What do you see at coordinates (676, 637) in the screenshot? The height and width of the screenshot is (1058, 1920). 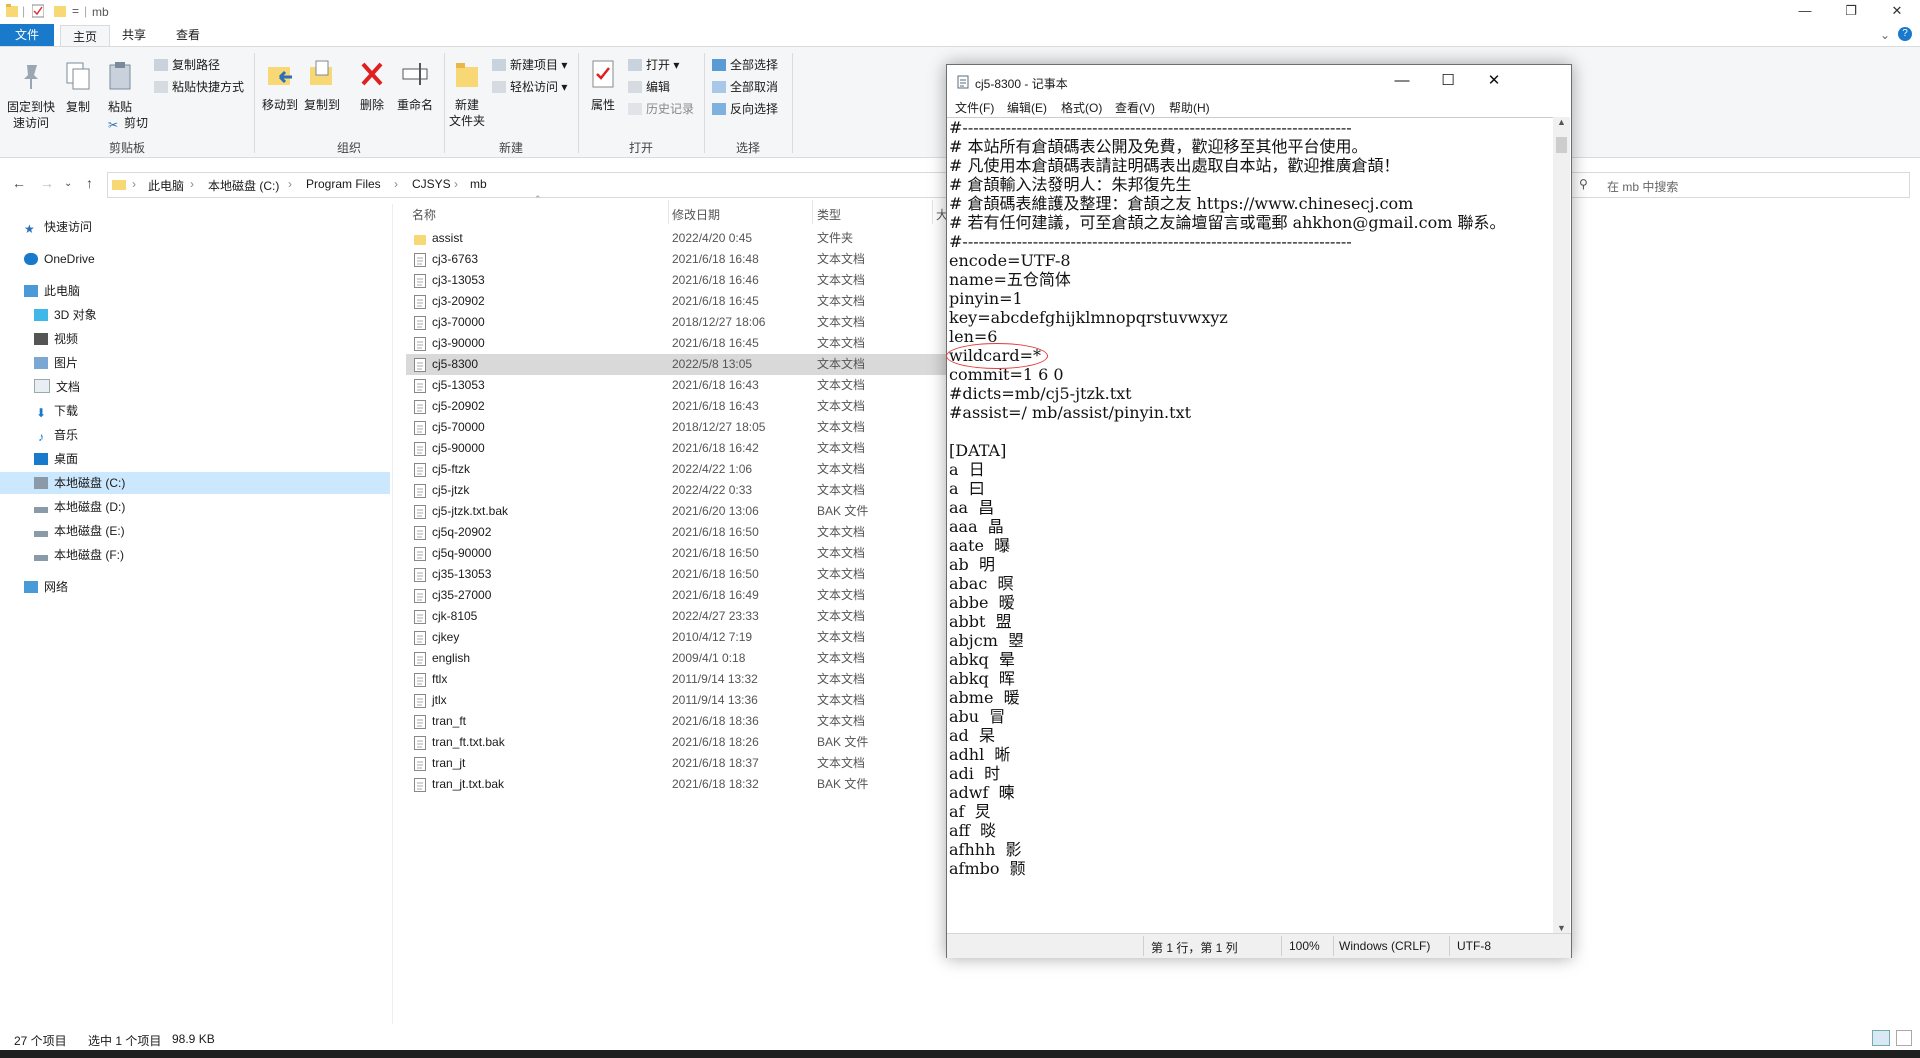 I see `file-row: cjkey 2010/4/12 7:19 文本文档` at bounding box center [676, 637].